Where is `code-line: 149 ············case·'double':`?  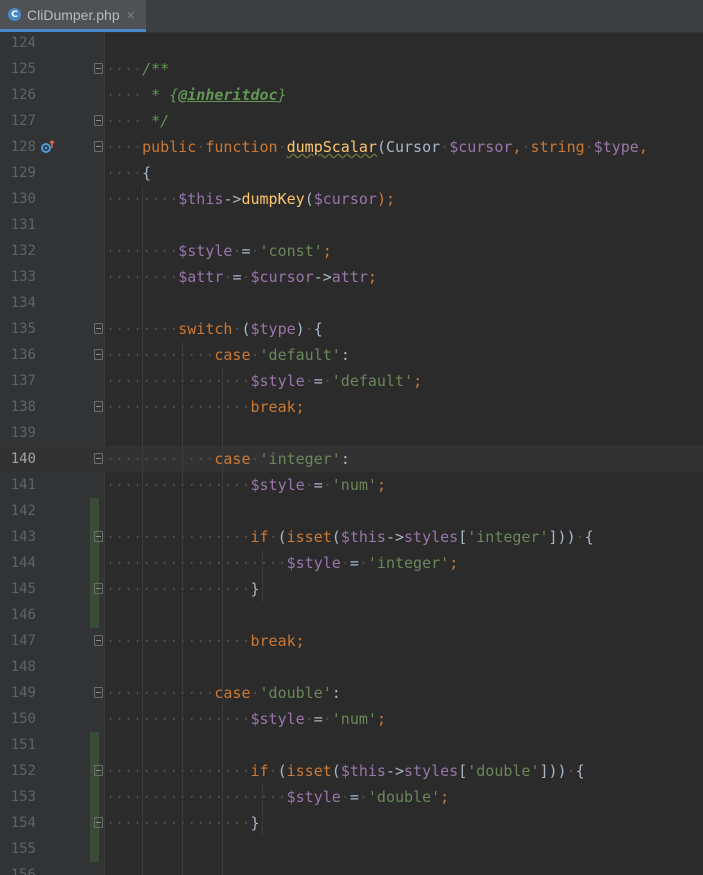 code-line: 149 ············case·'double': is located at coordinates (351, 693).